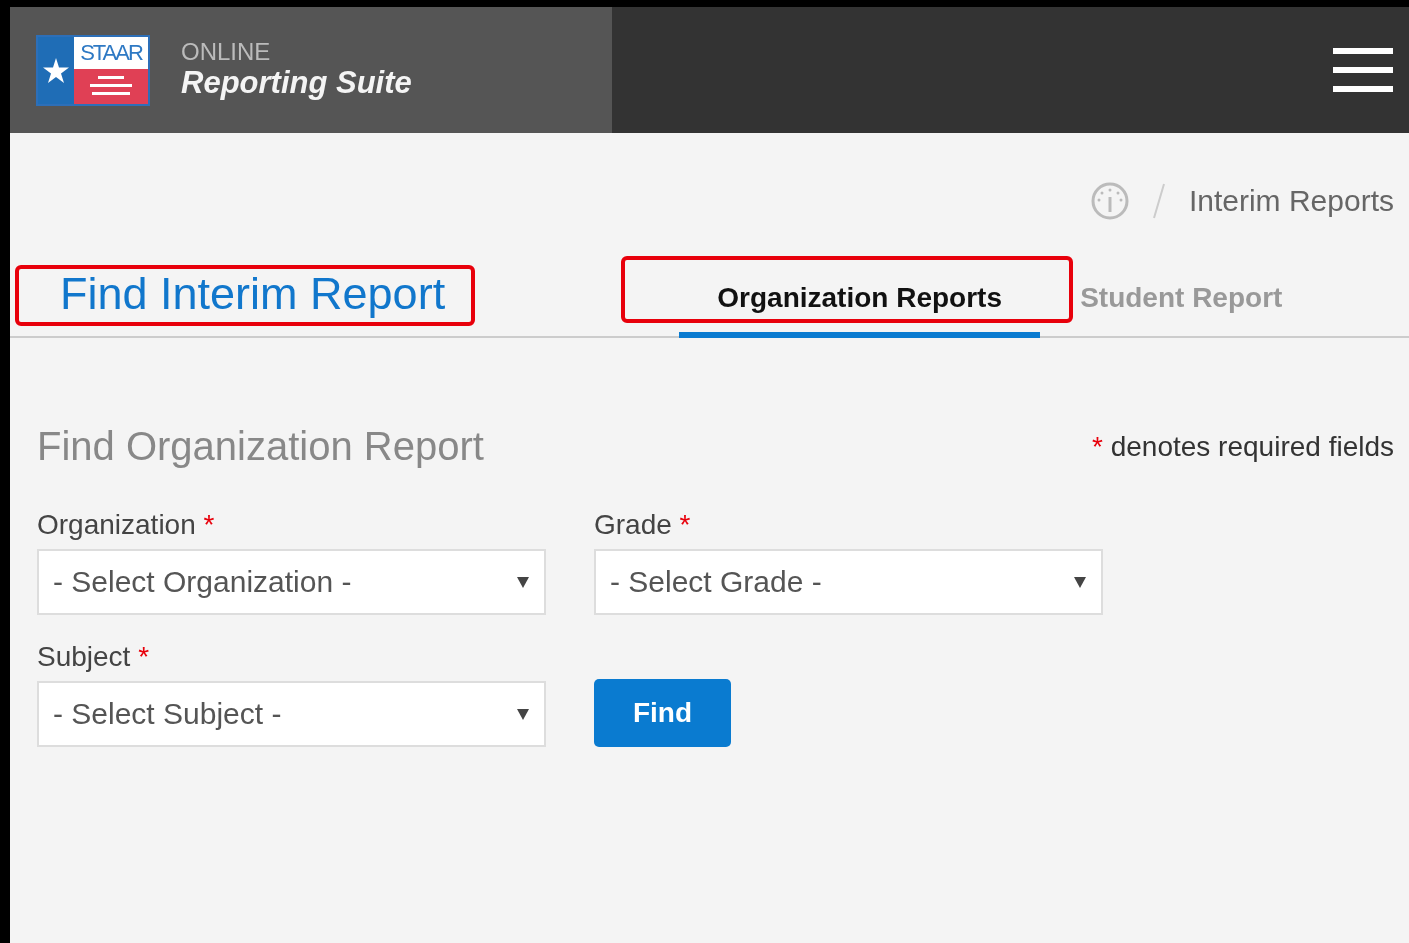  Describe the element at coordinates (111, 52) in the screenshot. I see `logo-text: STAAR` at that location.